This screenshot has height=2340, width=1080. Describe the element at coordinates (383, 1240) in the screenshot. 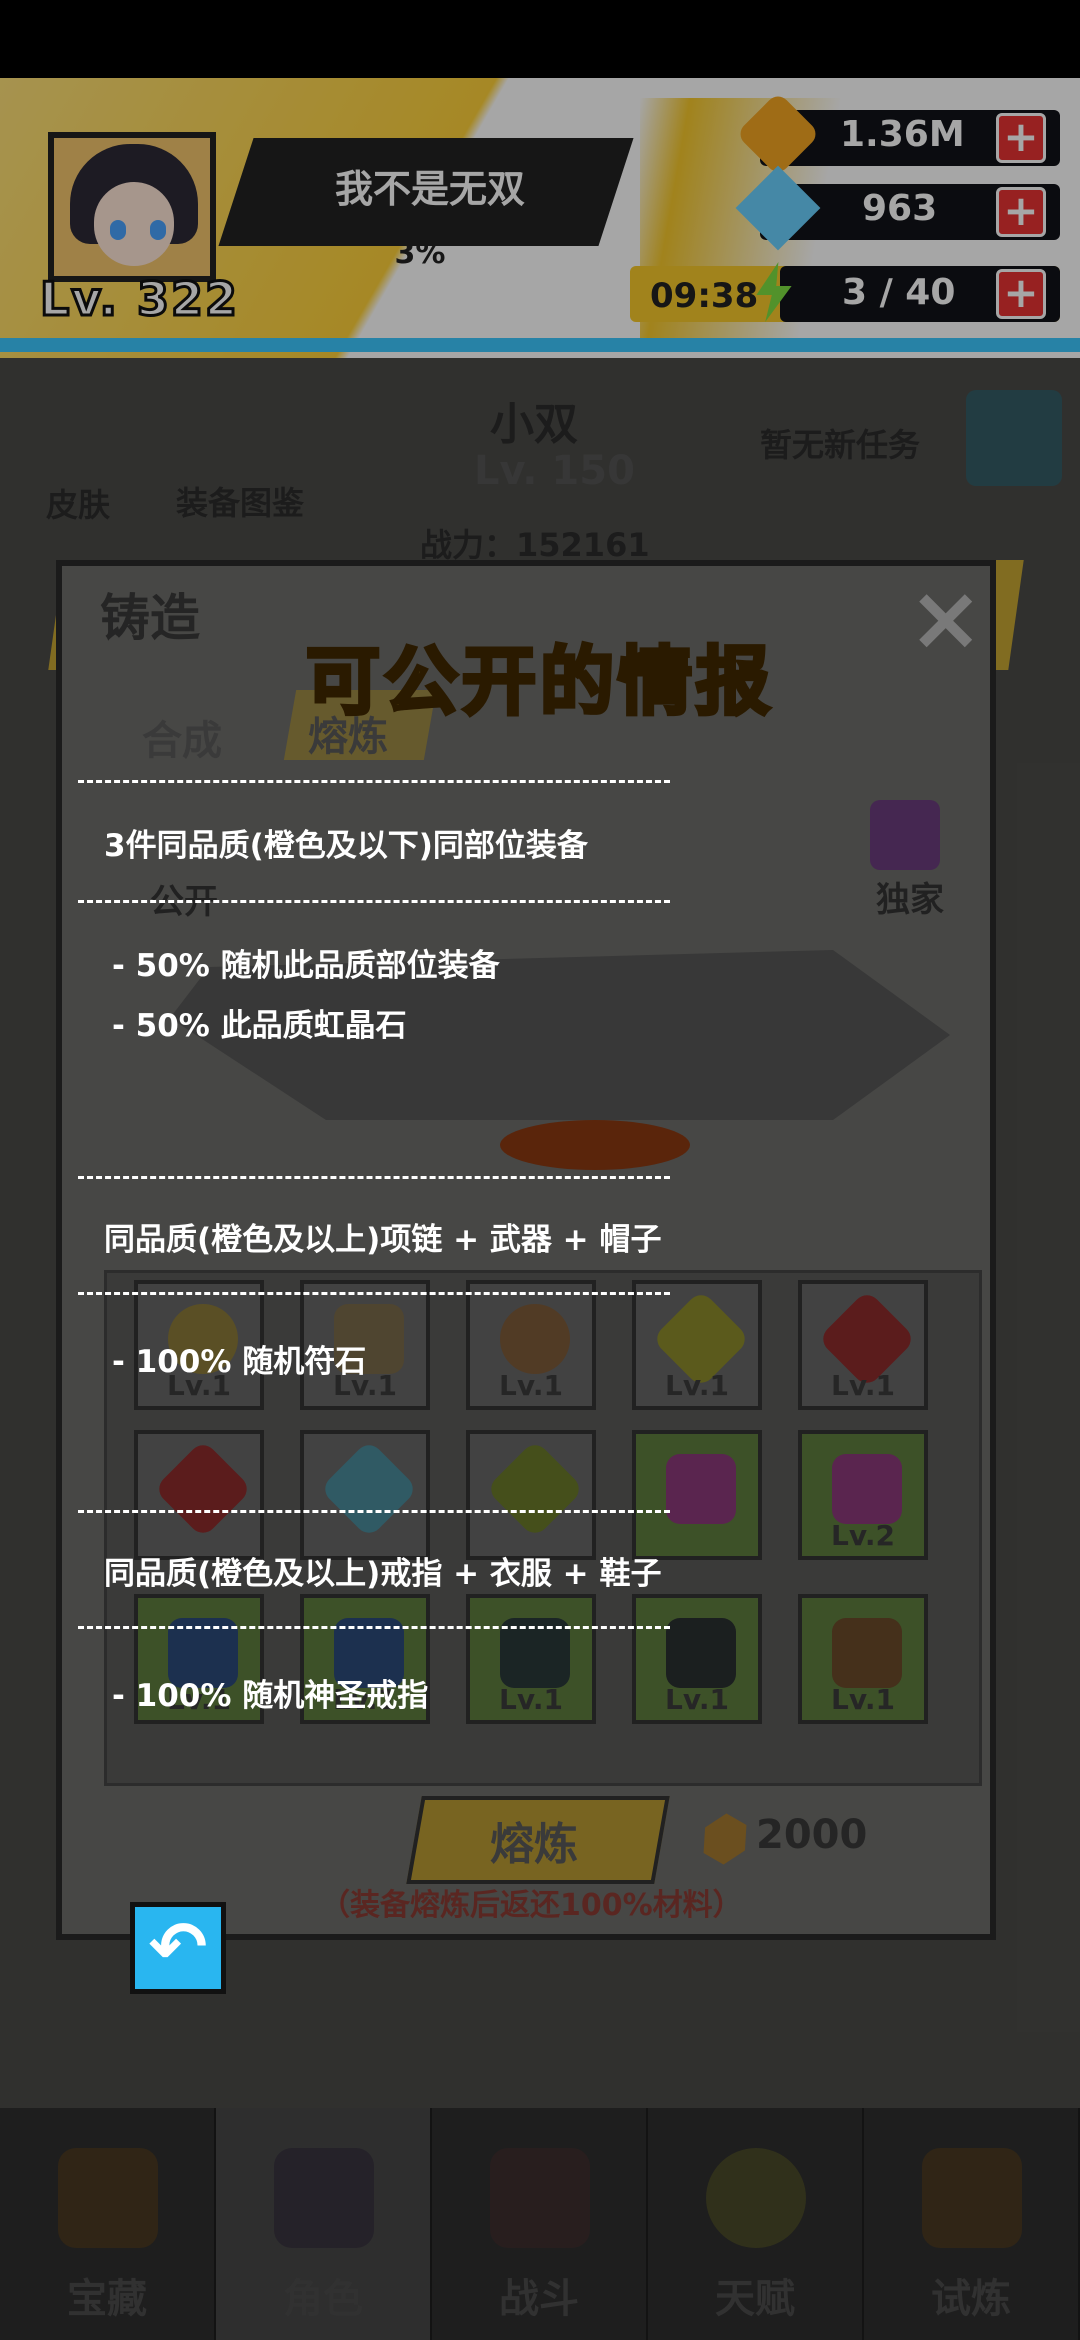

I see `rule2-title: 同品质(橙色及以上)项链 + 武器 + 帽子` at that location.